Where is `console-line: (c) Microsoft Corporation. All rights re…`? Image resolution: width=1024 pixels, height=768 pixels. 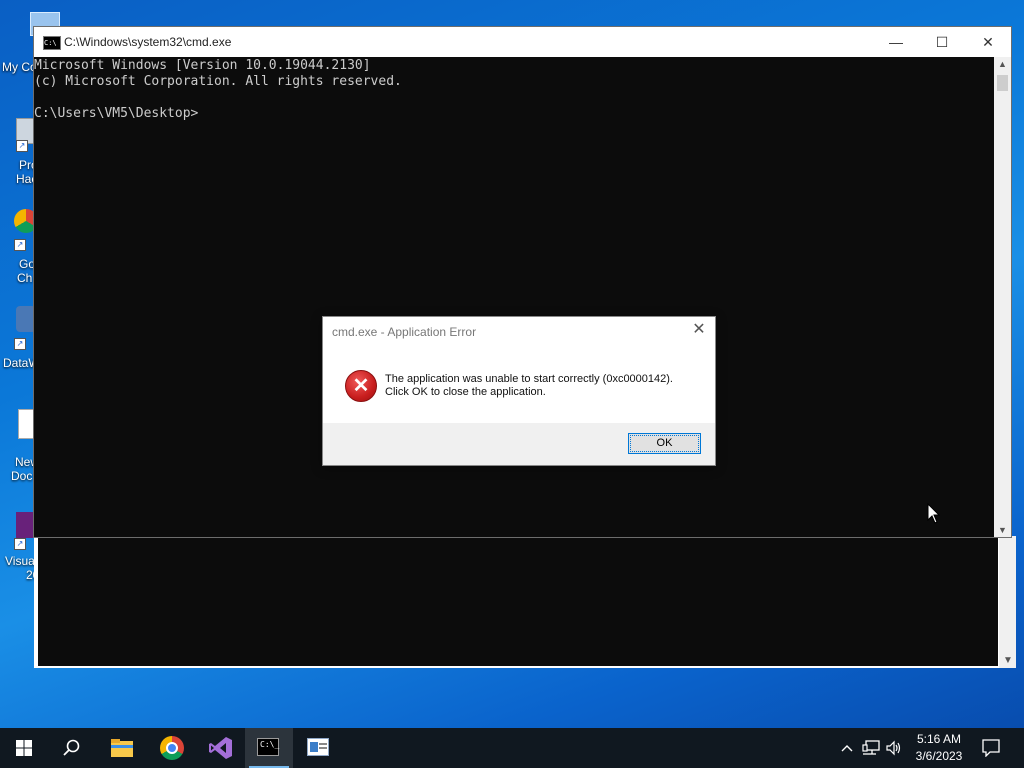
console-line: (c) Microsoft Corporation. All rights re… is located at coordinates (218, 81).